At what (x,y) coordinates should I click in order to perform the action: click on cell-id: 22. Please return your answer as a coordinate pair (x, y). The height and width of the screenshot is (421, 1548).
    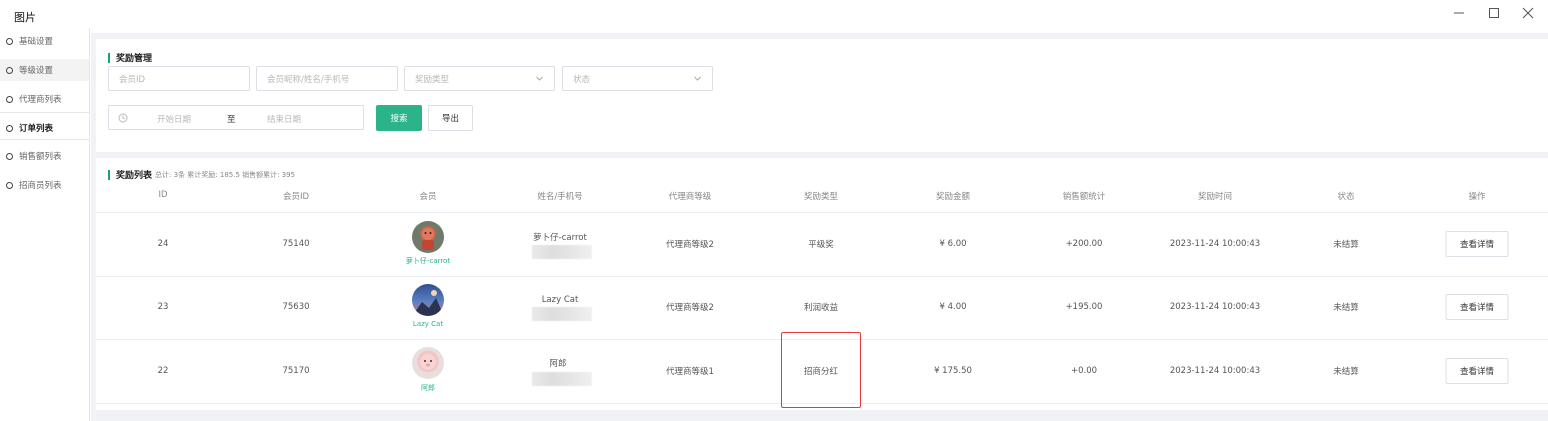
    Looking at the image, I should click on (163, 371).